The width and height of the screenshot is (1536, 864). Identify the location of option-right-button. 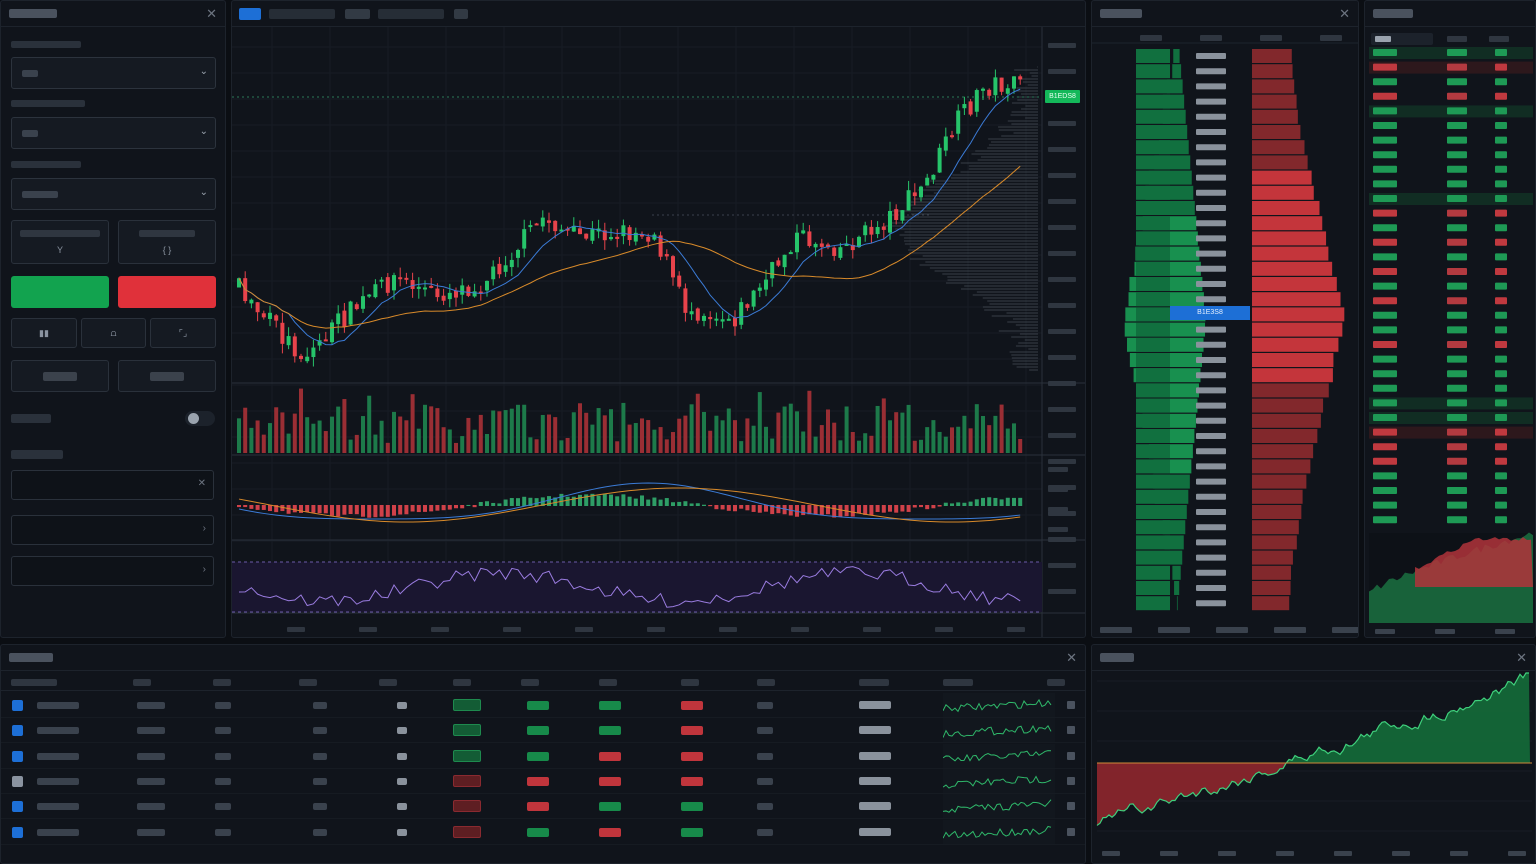
(167, 376).